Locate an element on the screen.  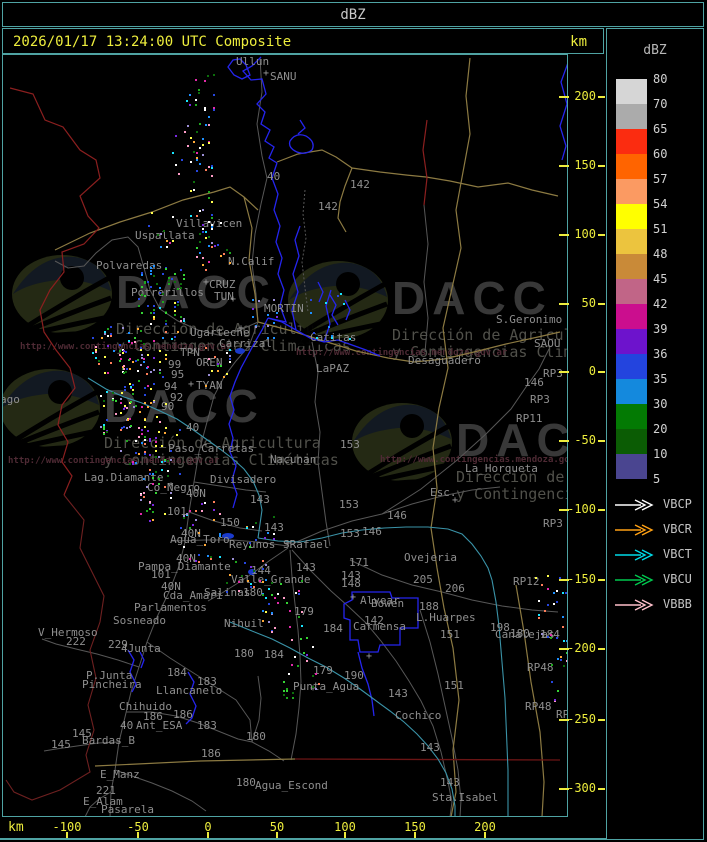
map-place-label: TYAN is located at coordinates (209, 385).